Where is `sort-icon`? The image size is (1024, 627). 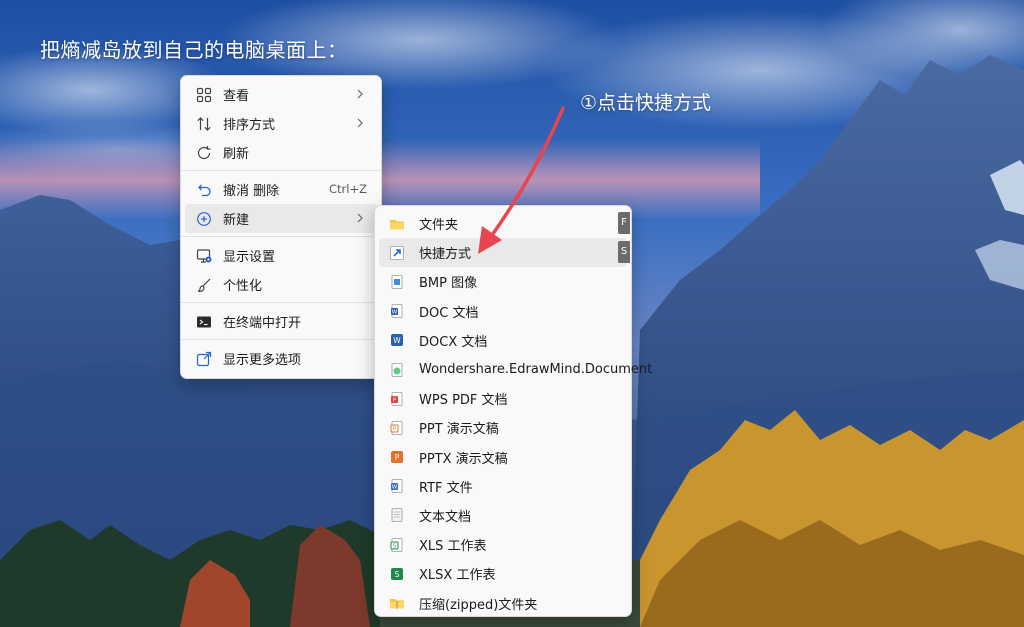
sort-icon is located at coordinates (204, 124).